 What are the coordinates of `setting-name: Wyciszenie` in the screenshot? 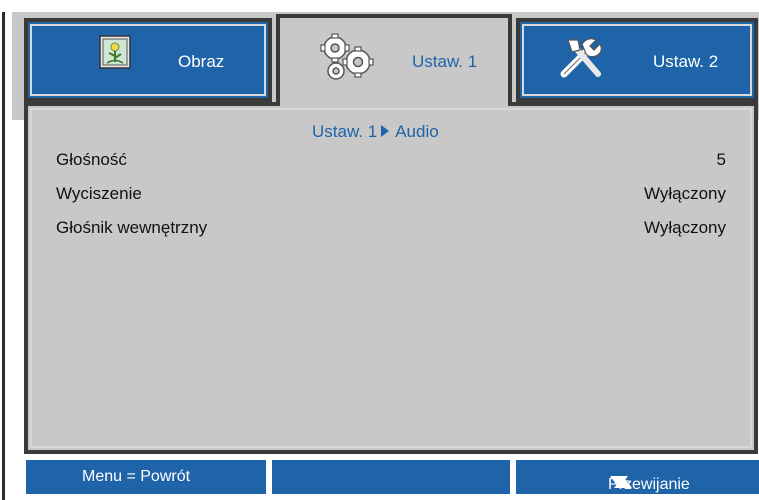 It's located at (99, 193).